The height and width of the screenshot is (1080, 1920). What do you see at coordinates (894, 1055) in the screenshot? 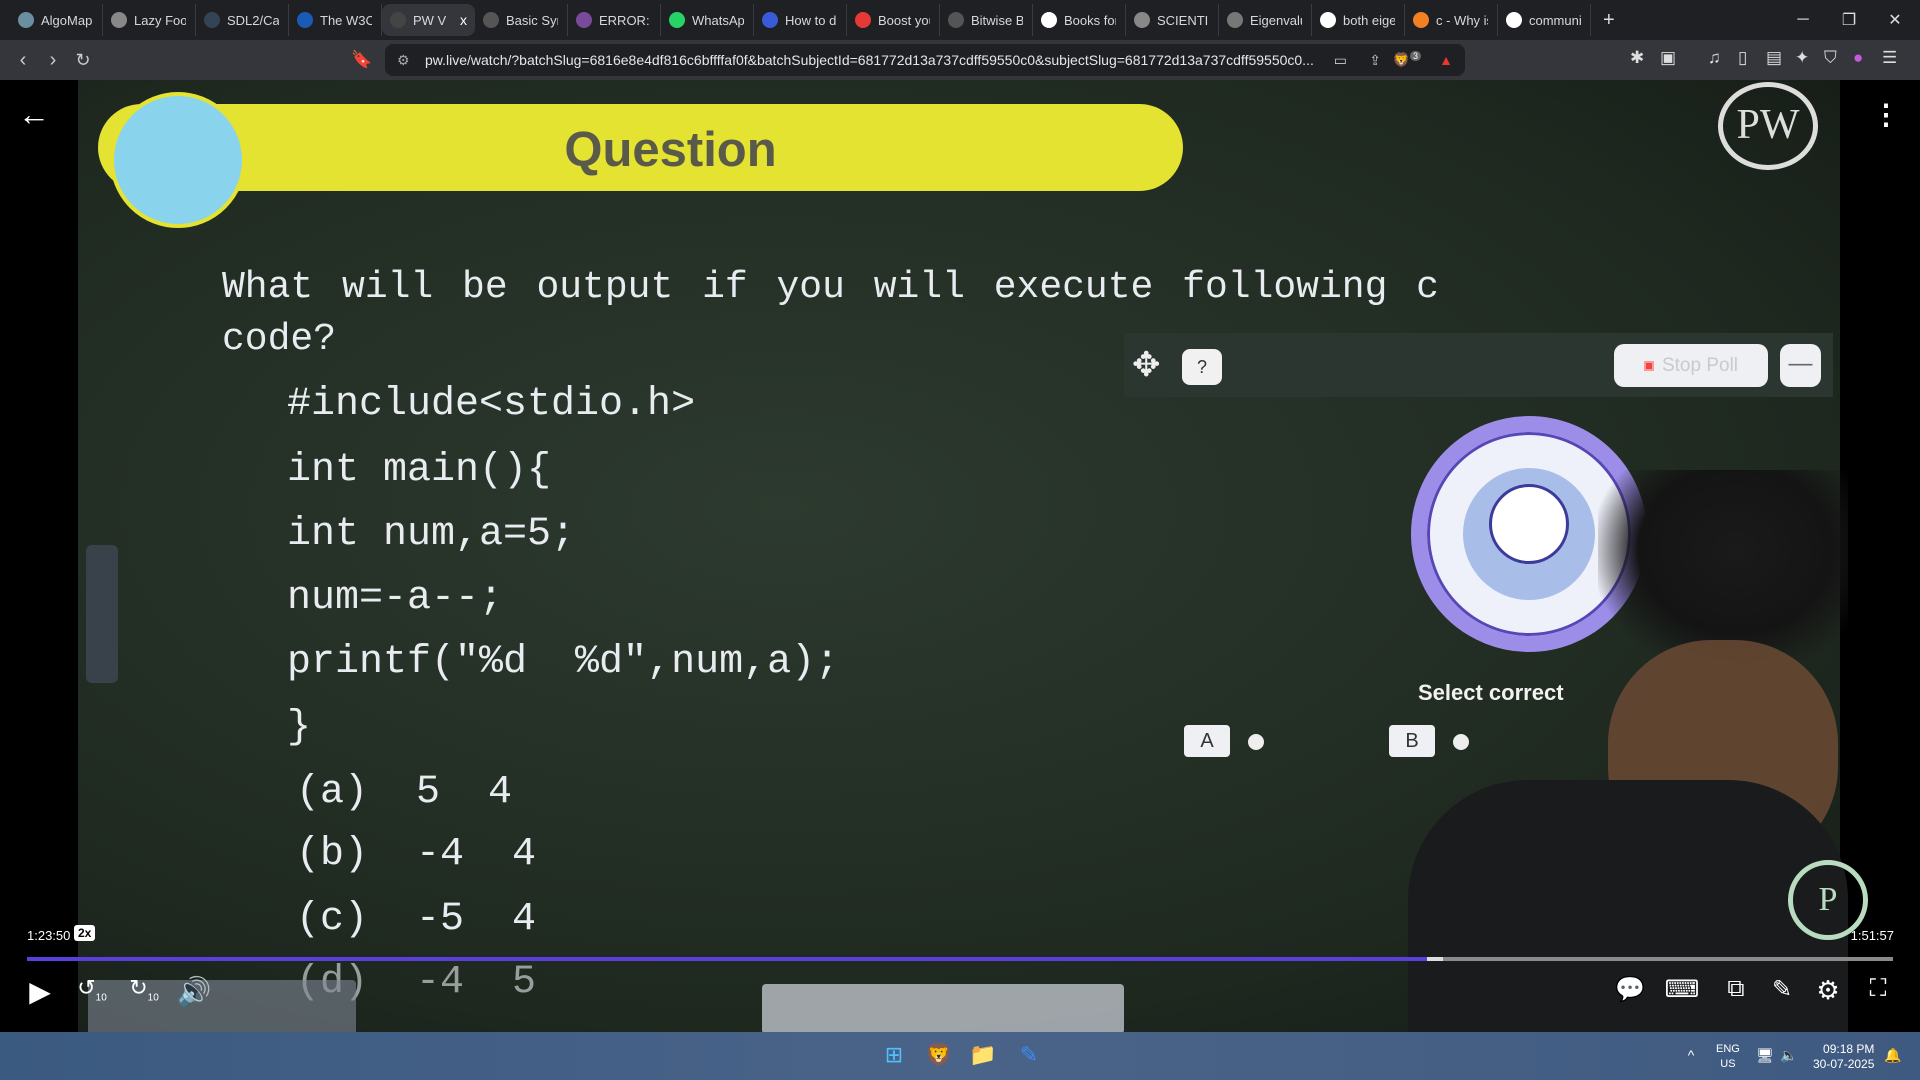
I see `start-icon: ⊞` at bounding box center [894, 1055].